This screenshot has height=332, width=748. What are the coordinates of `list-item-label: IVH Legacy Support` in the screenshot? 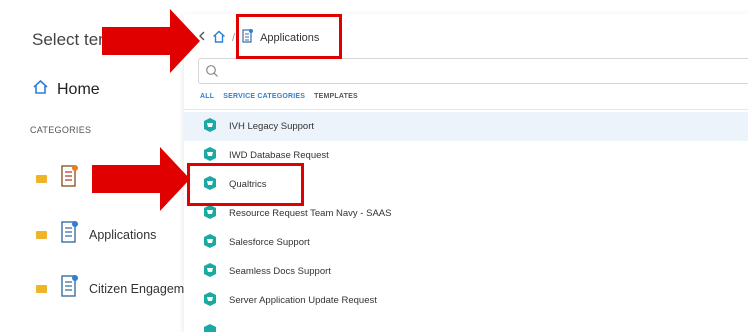 It's located at (272, 126).